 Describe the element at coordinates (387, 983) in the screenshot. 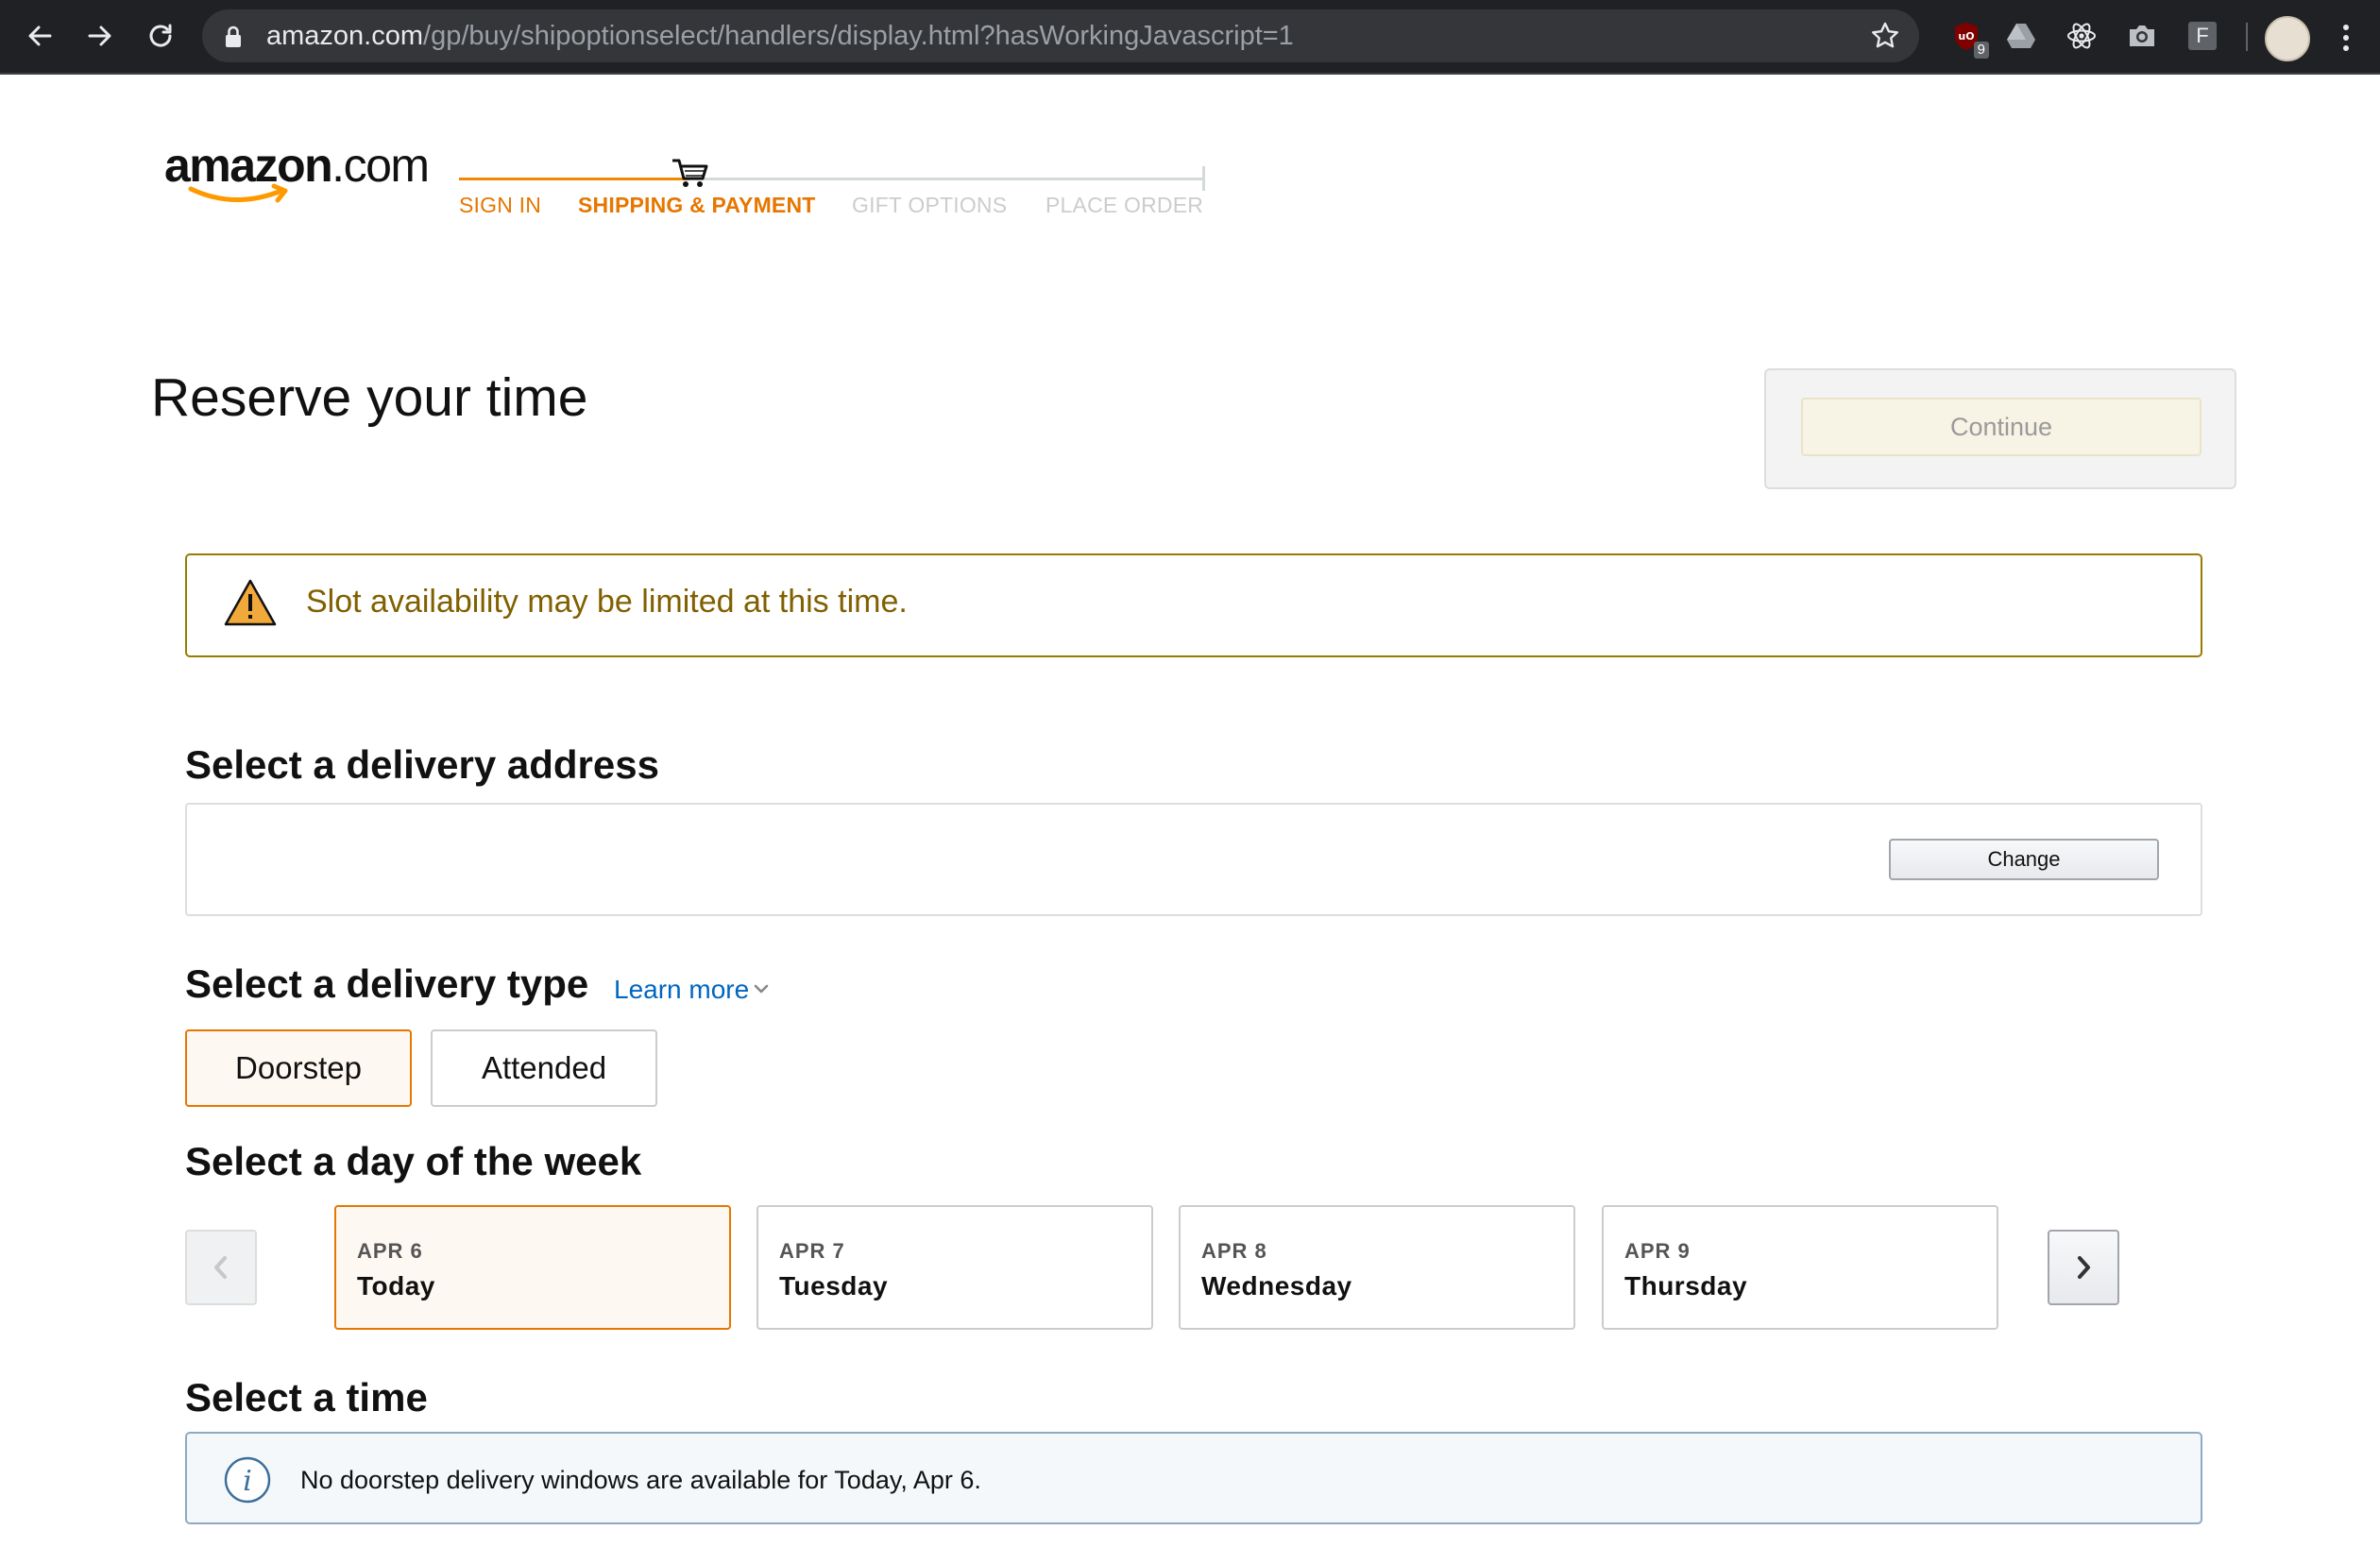

I see `delivery-type-heading: Select a delivery type` at that location.